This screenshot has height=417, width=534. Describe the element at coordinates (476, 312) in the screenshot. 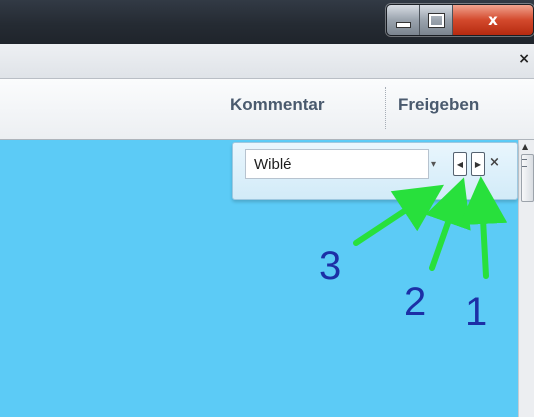

I see `annotation-number-1: 1` at that location.